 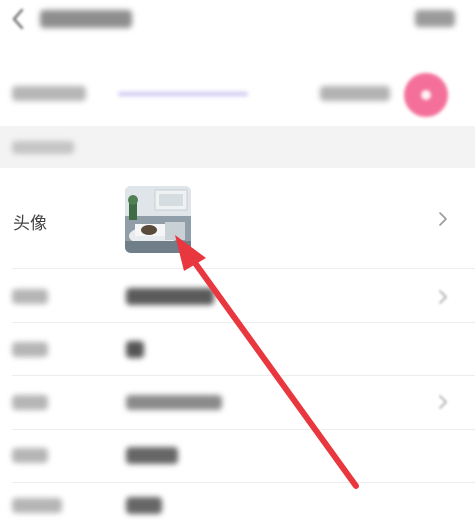 What do you see at coordinates (170, 296) in the screenshot?
I see `nickname-value` at bounding box center [170, 296].